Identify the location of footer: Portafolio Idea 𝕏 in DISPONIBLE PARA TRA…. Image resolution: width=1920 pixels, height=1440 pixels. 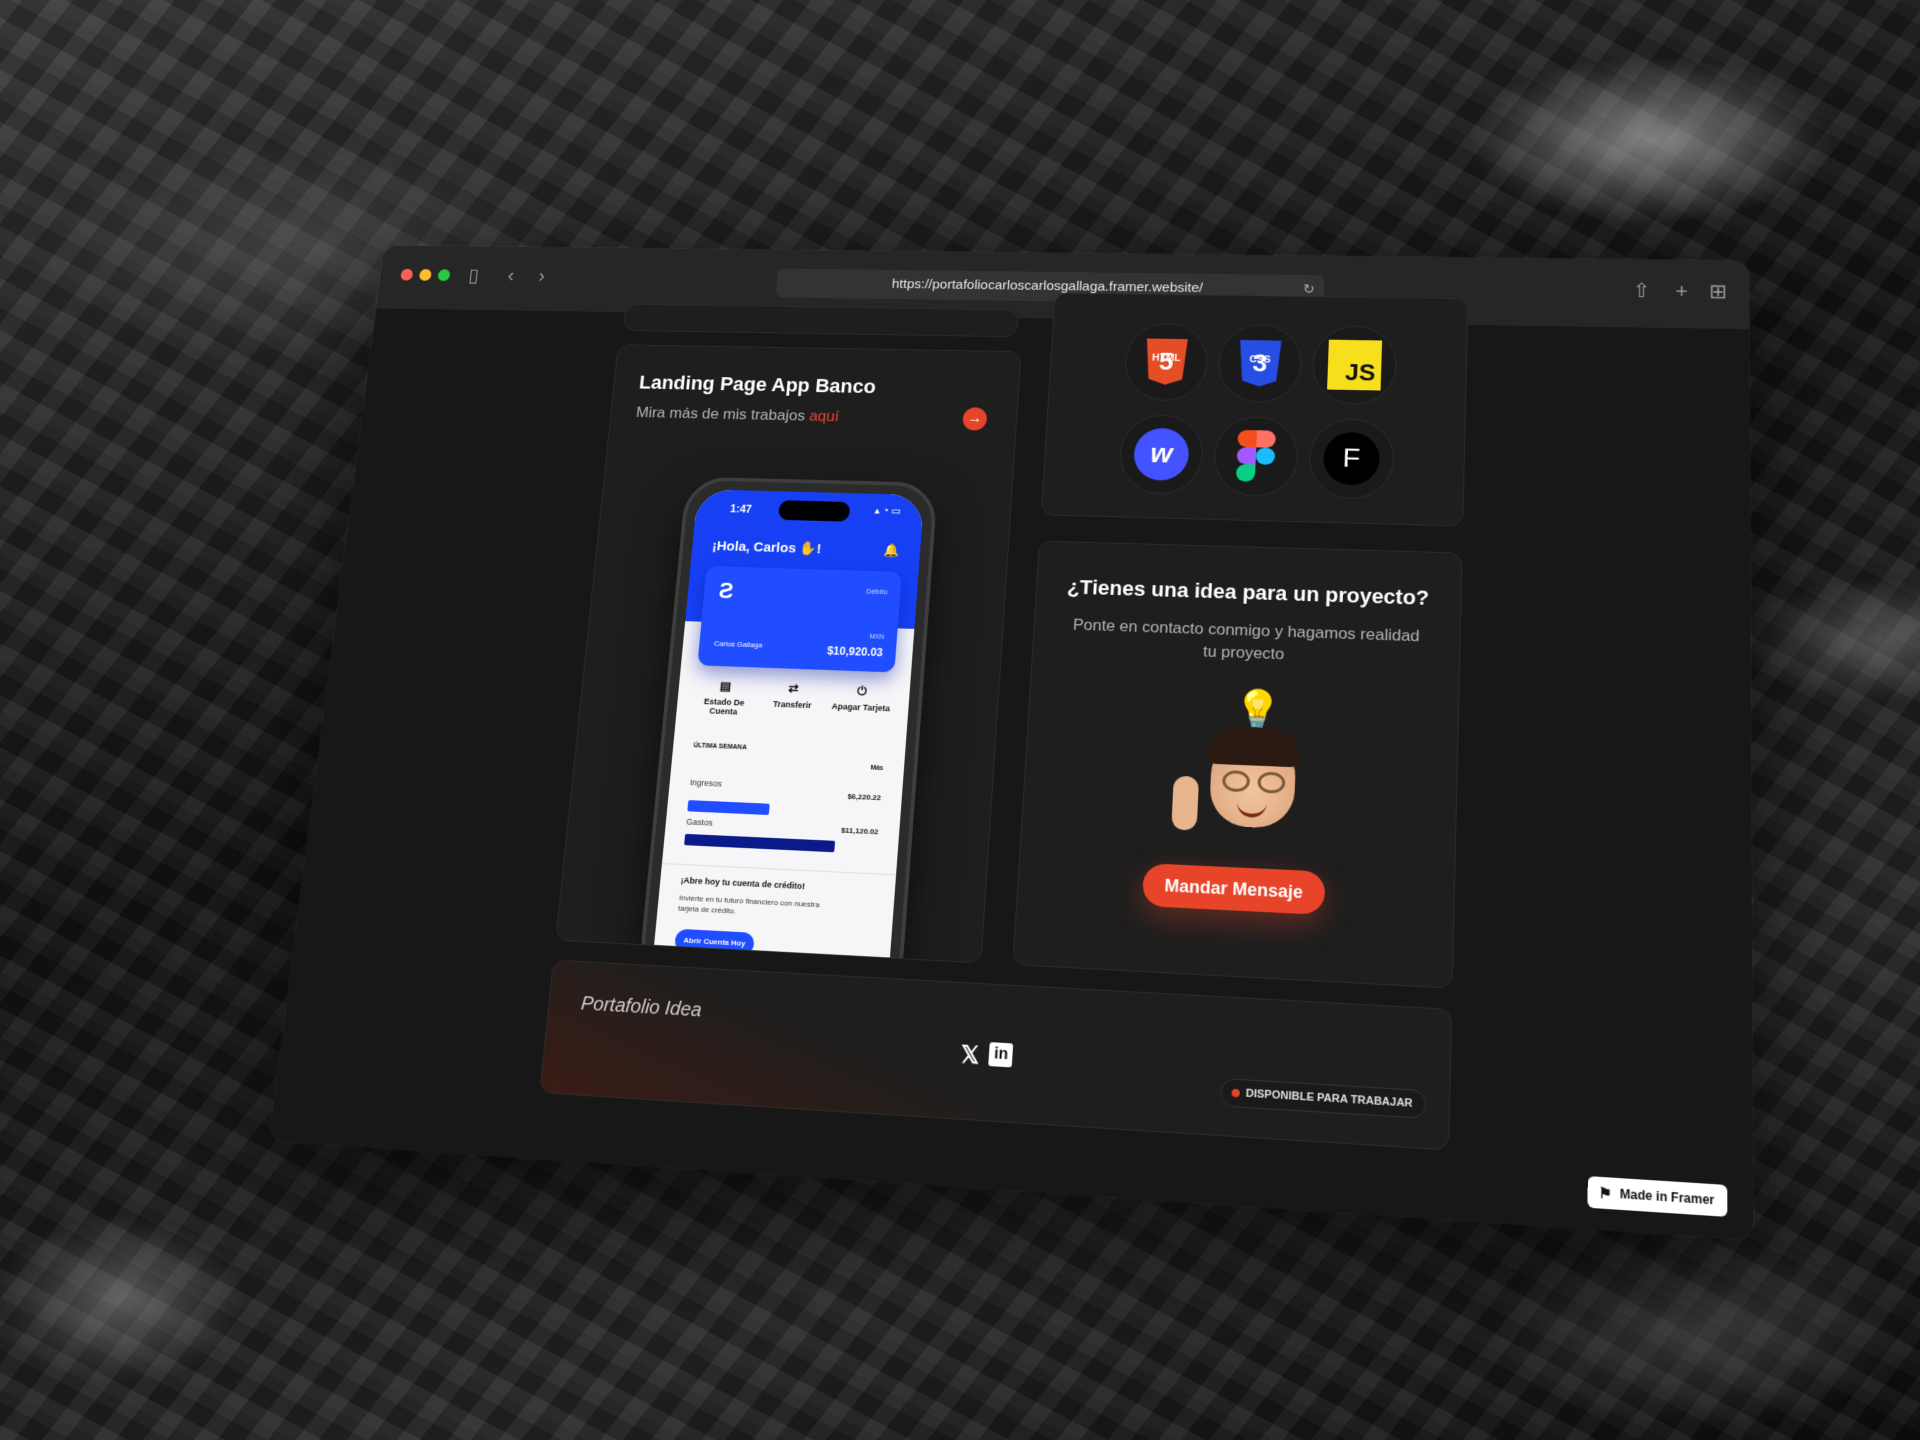
(996, 1055).